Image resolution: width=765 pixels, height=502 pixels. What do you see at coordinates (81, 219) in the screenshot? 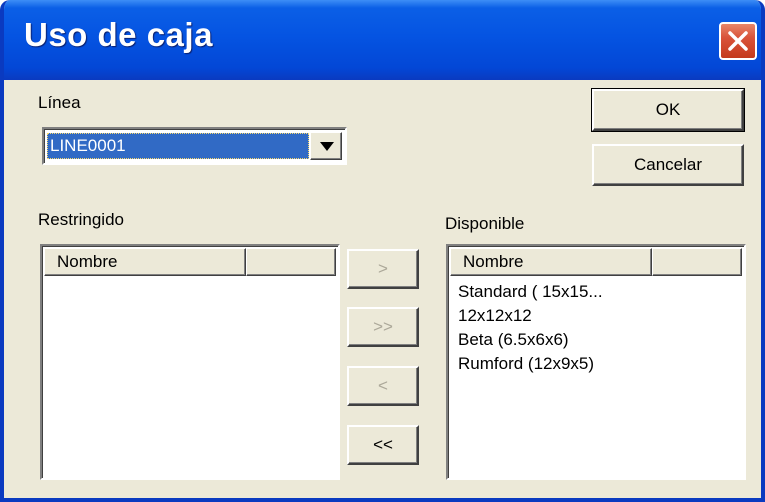
I see `restricted-label: Restringido` at bounding box center [81, 219].